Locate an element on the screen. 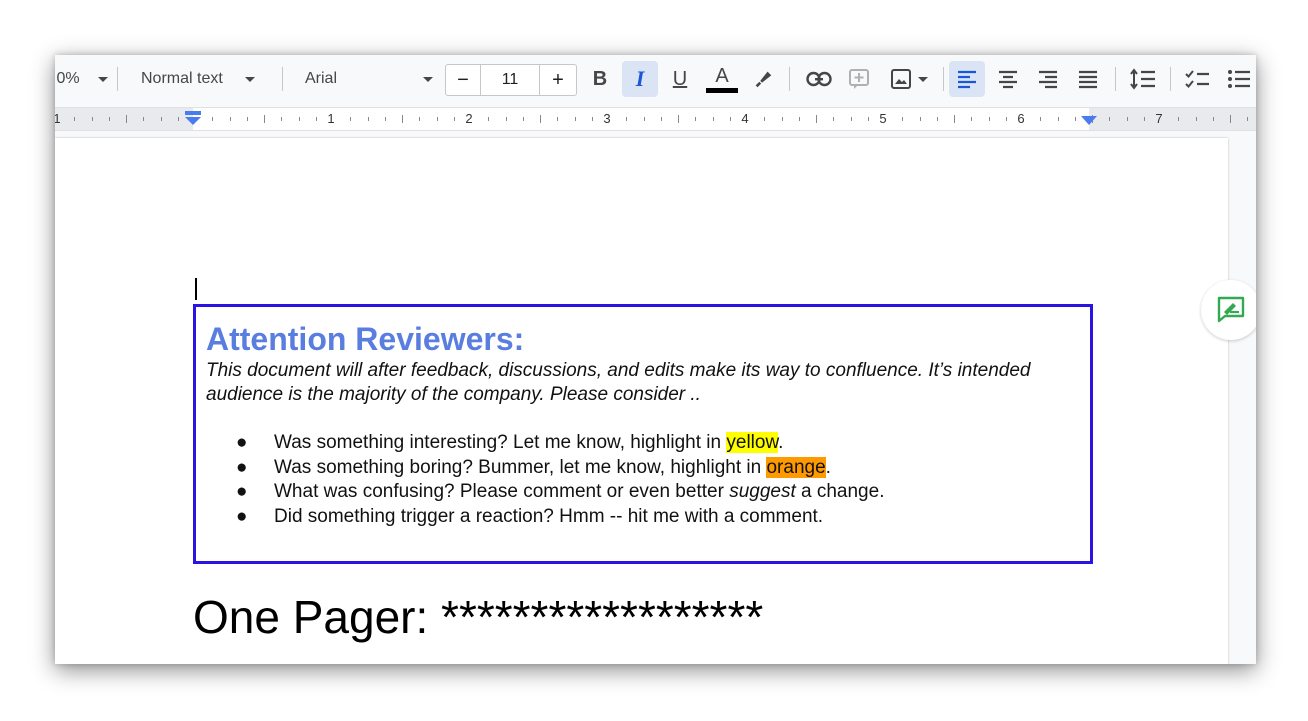 The height and width of the screenshot is (721, 1308). toolbar: 0% Normal text Arial − 11 + B I U A is located at coordinates (655, 79).